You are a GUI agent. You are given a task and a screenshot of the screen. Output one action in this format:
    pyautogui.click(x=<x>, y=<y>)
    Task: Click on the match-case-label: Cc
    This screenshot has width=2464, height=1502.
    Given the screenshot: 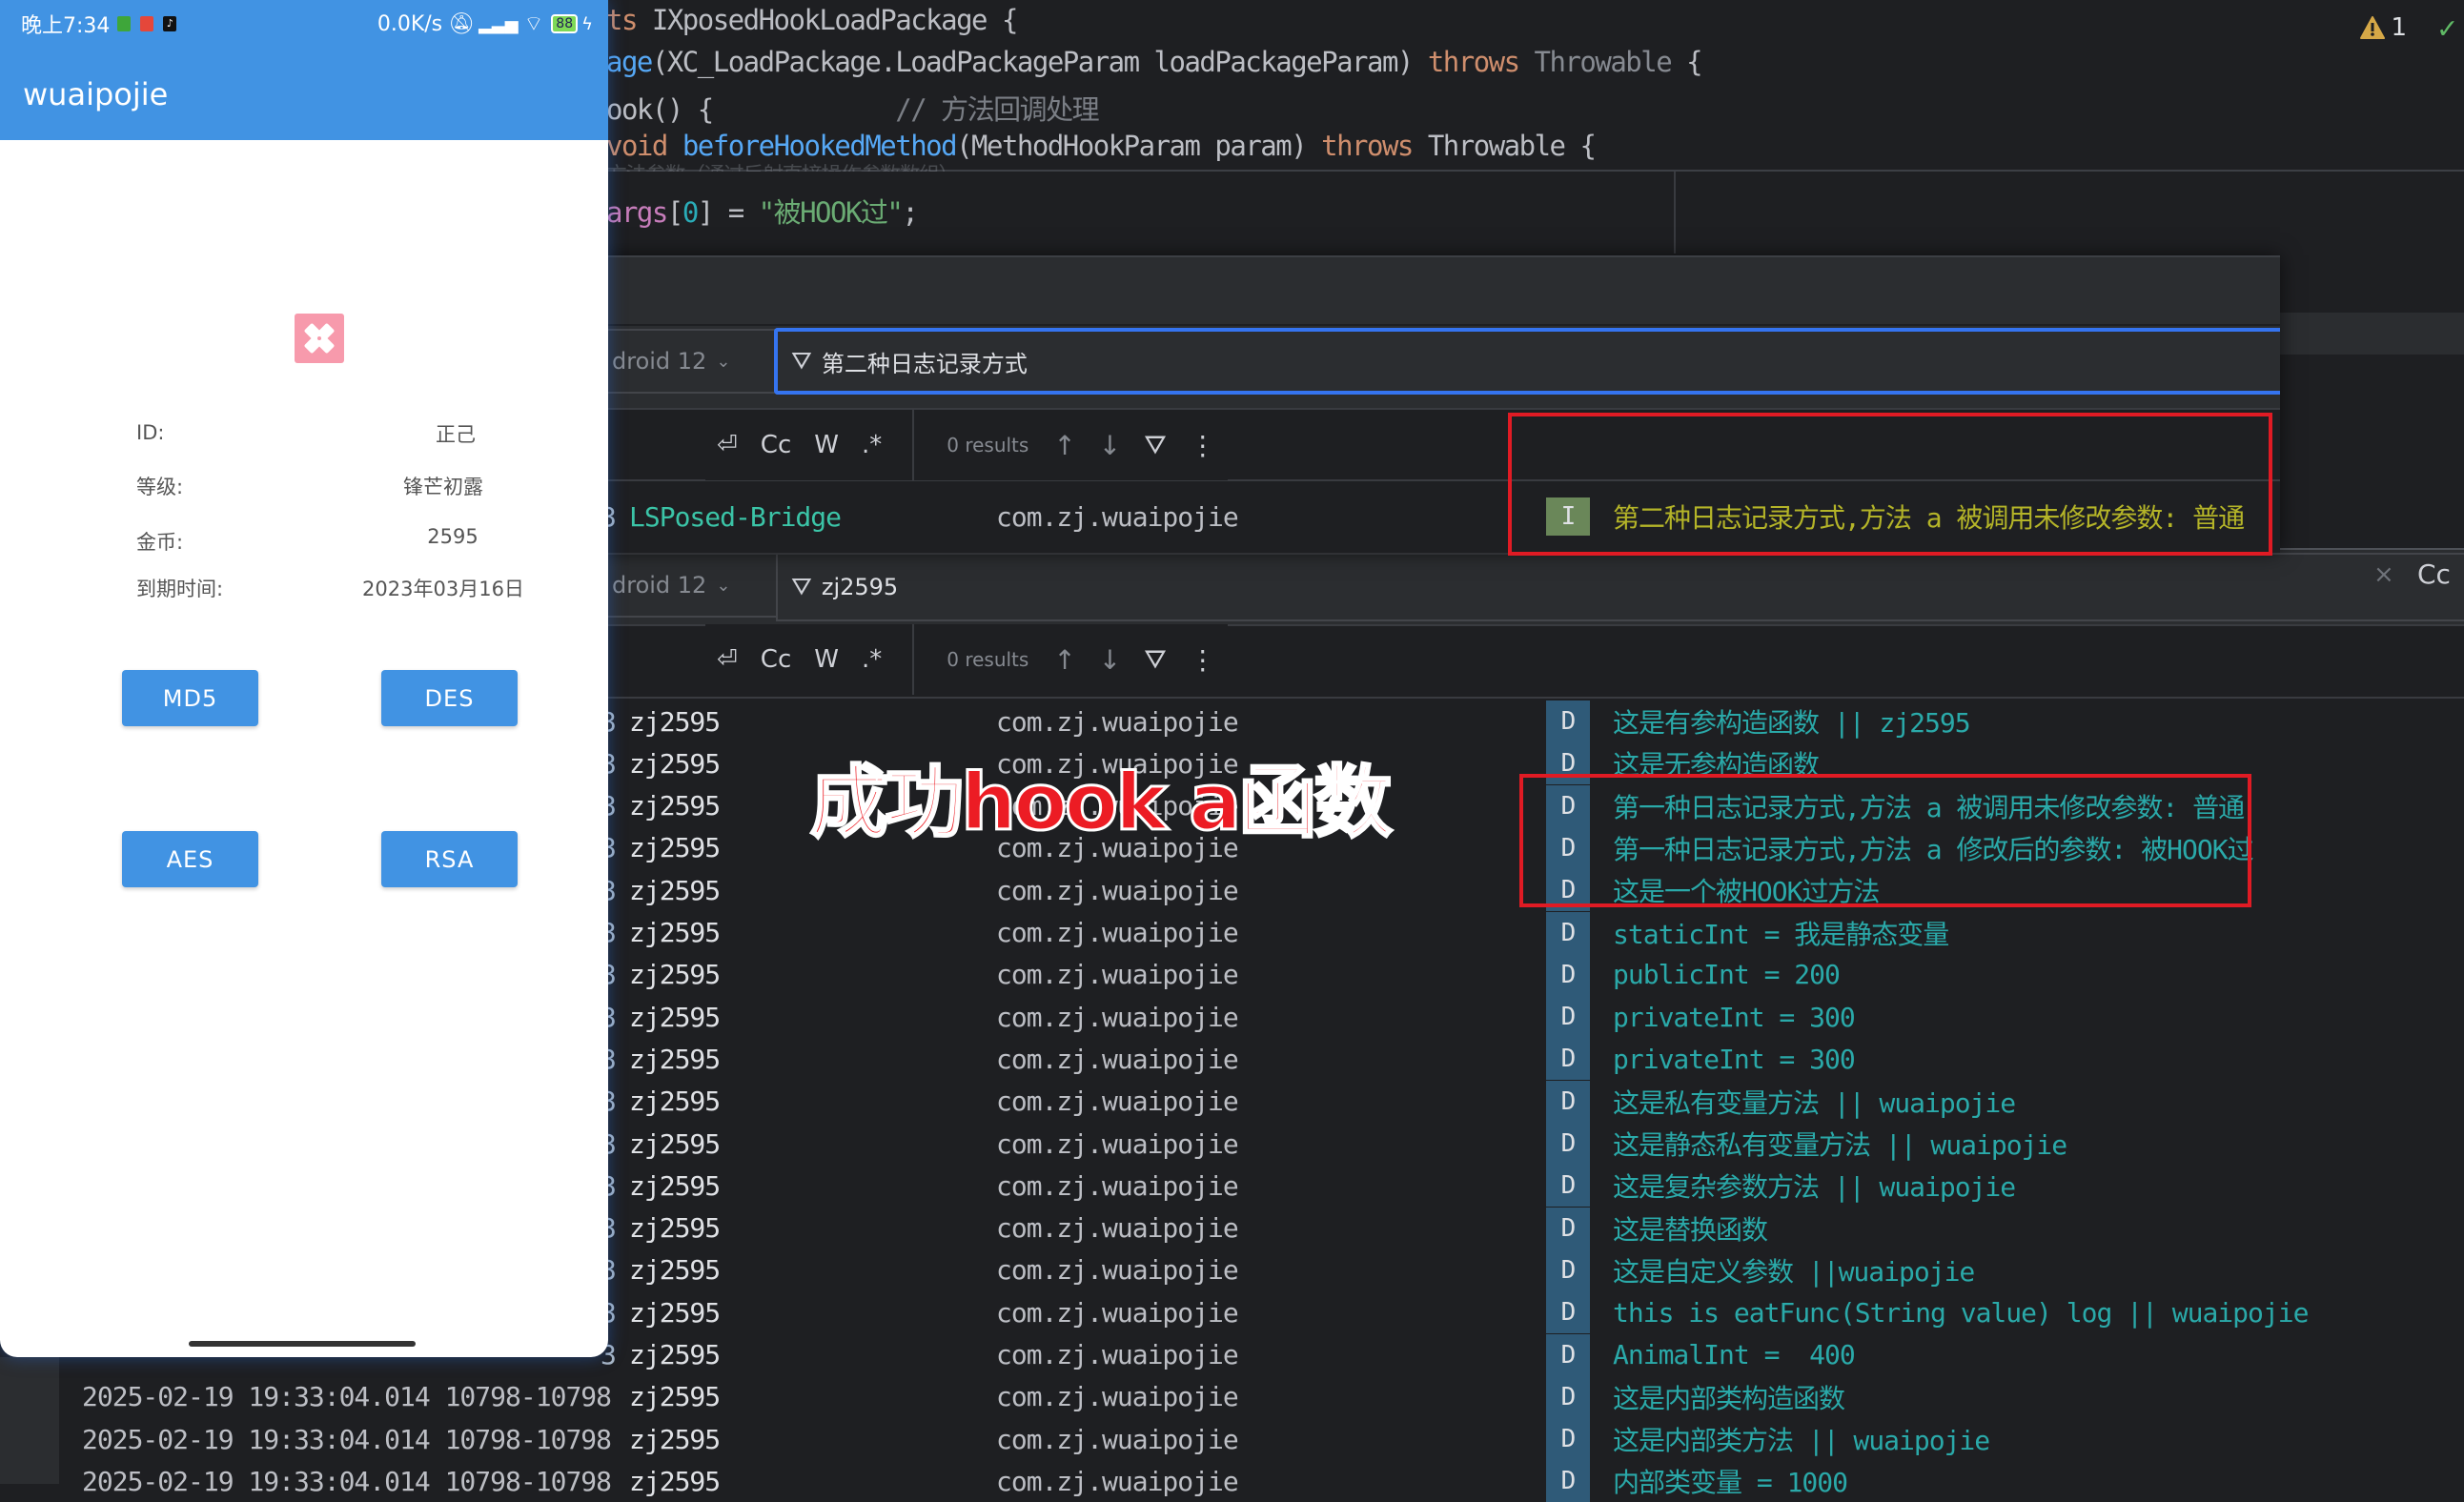 What is the action you would take?
    pyautogui.click(x=2434, y=574)
    